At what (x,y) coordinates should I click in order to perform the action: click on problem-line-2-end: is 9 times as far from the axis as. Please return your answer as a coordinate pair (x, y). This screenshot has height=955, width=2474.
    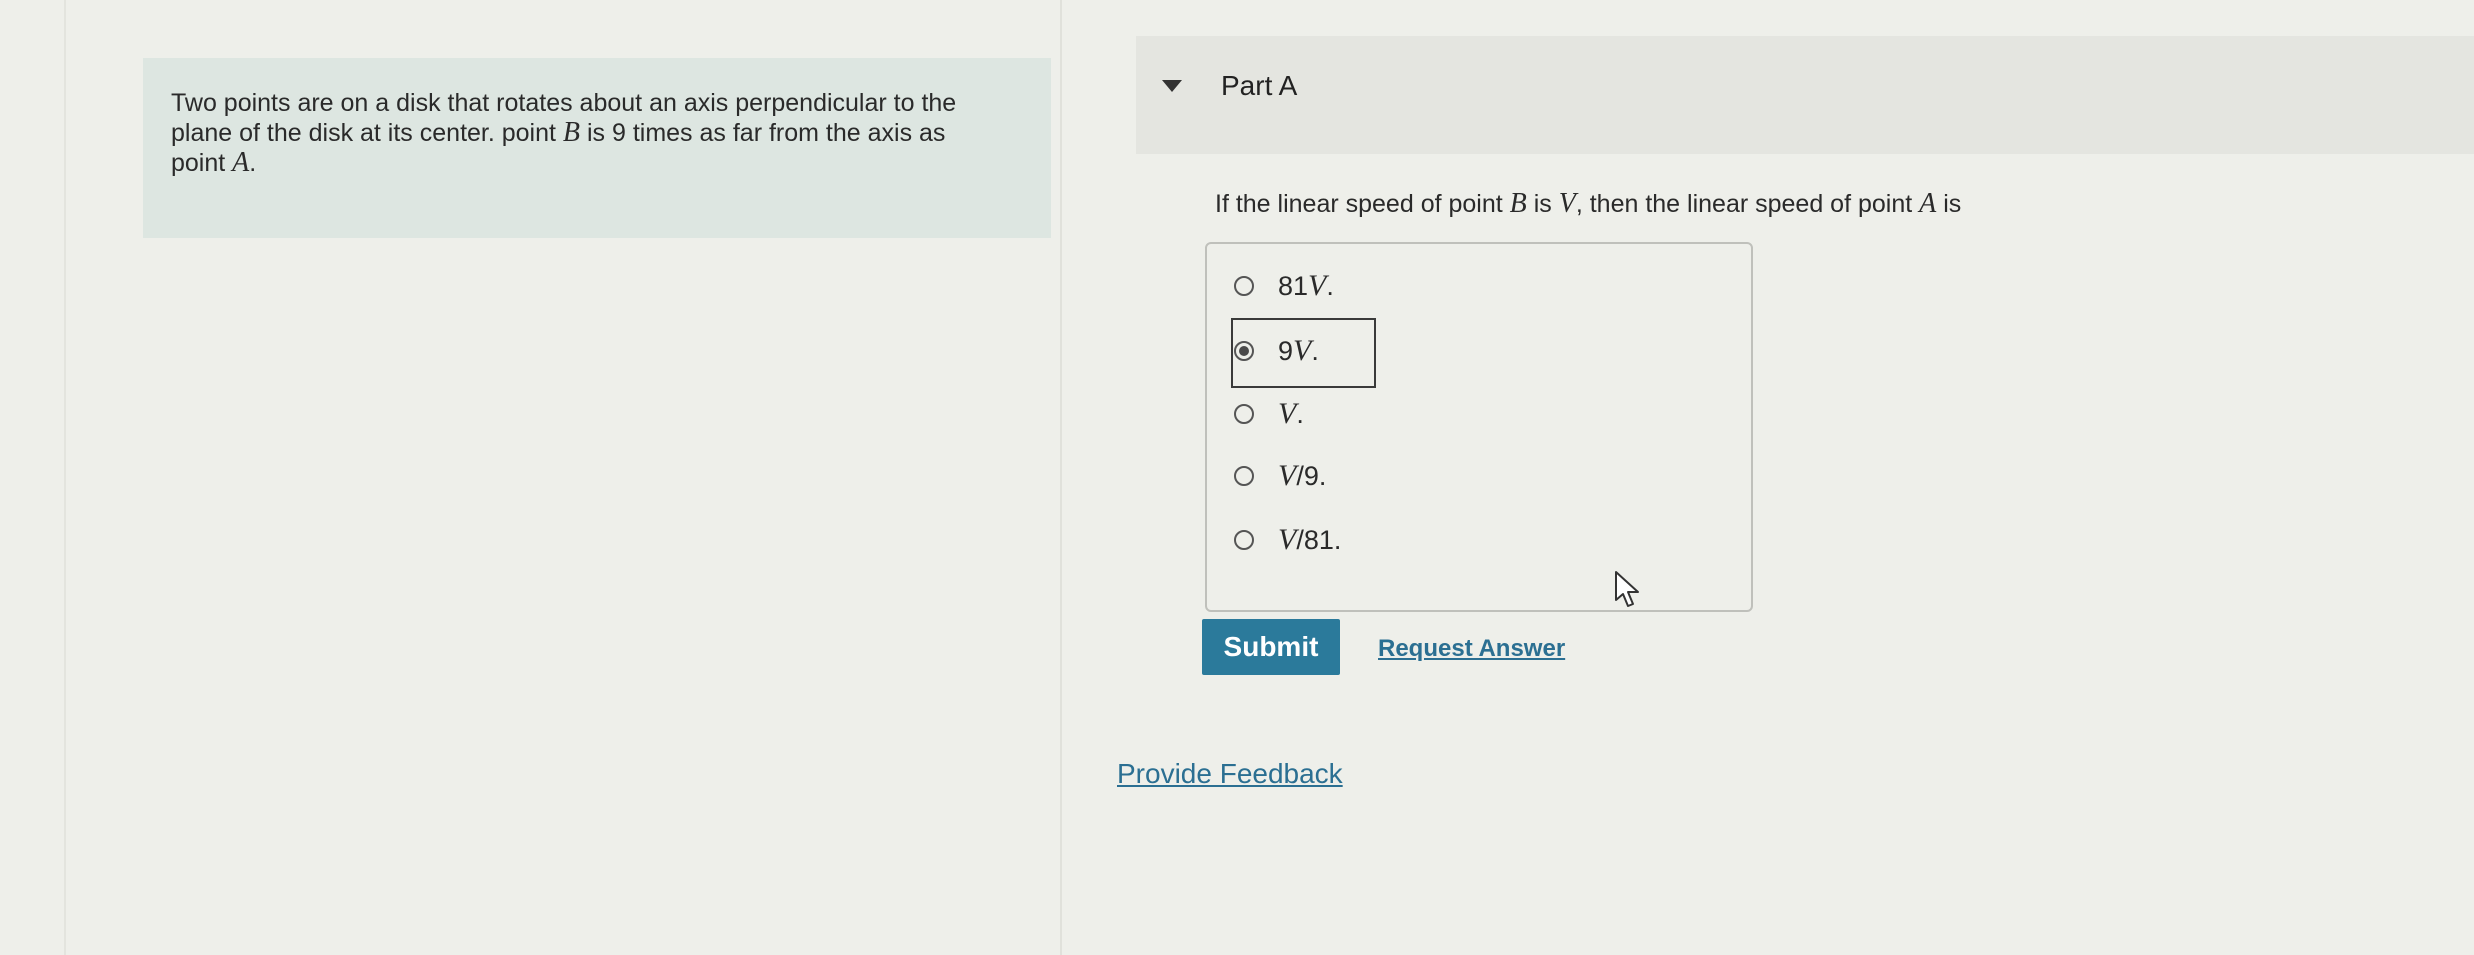
    Looking at the image, I should click on (763, 133).